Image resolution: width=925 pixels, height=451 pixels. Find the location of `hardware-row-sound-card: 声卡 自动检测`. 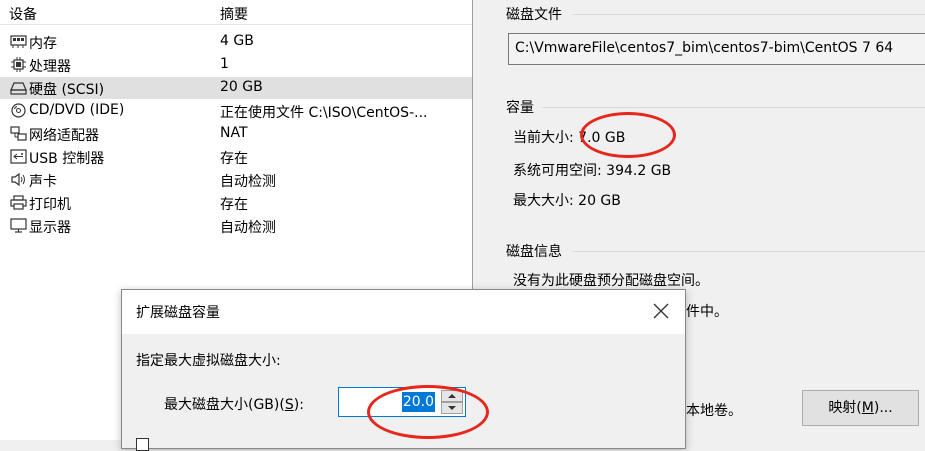

hardware-row-sound-card: 声卡 自动检测 is located at coordinates (236, 180).